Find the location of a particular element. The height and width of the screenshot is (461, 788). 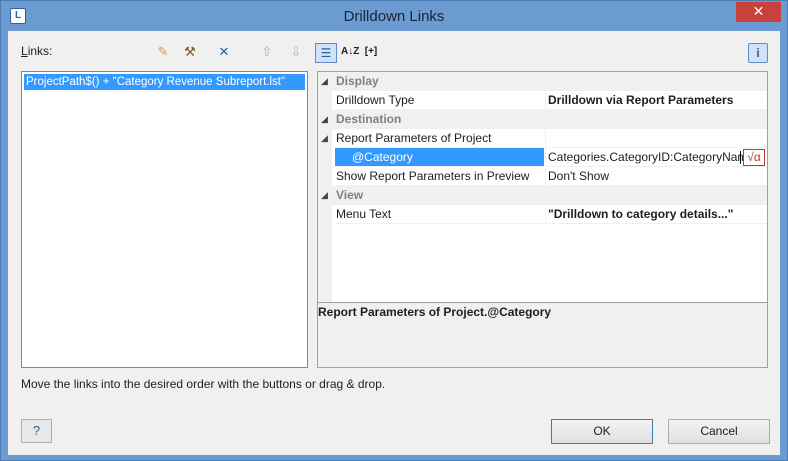

ok-button: OK is located at coordinates (602, 431).